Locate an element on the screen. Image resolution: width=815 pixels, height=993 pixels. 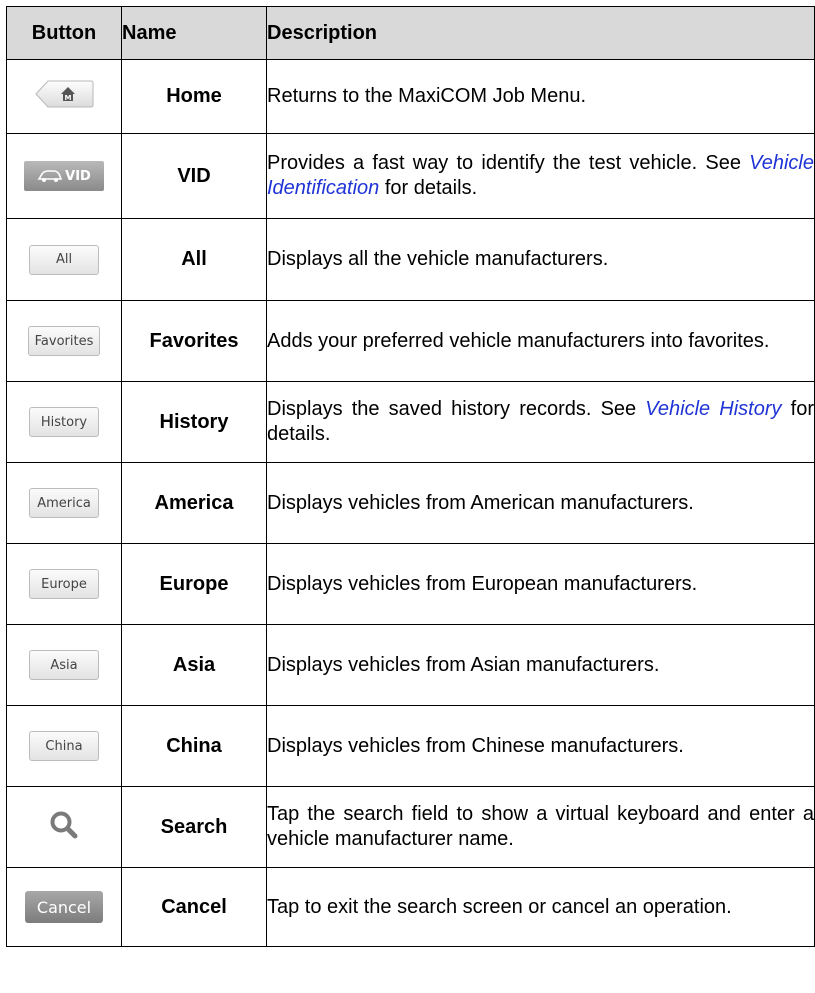
history-button-icon: History is located at coordinates (64, 422).